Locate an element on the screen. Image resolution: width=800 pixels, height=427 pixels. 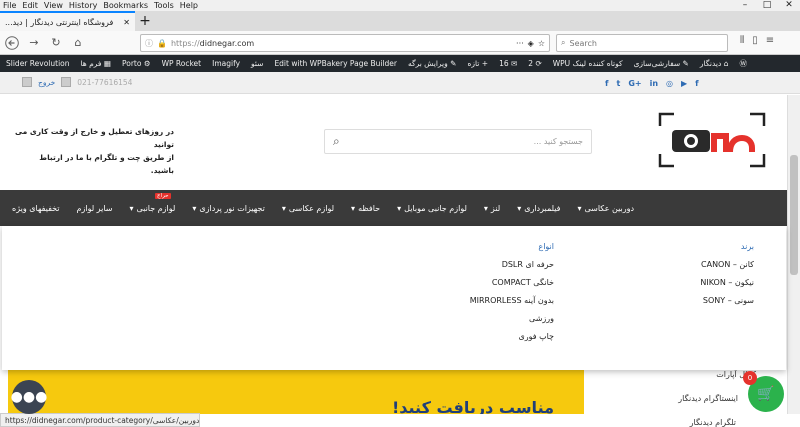
phone-number: 021-77616154 is located at coordinates (105, 82).